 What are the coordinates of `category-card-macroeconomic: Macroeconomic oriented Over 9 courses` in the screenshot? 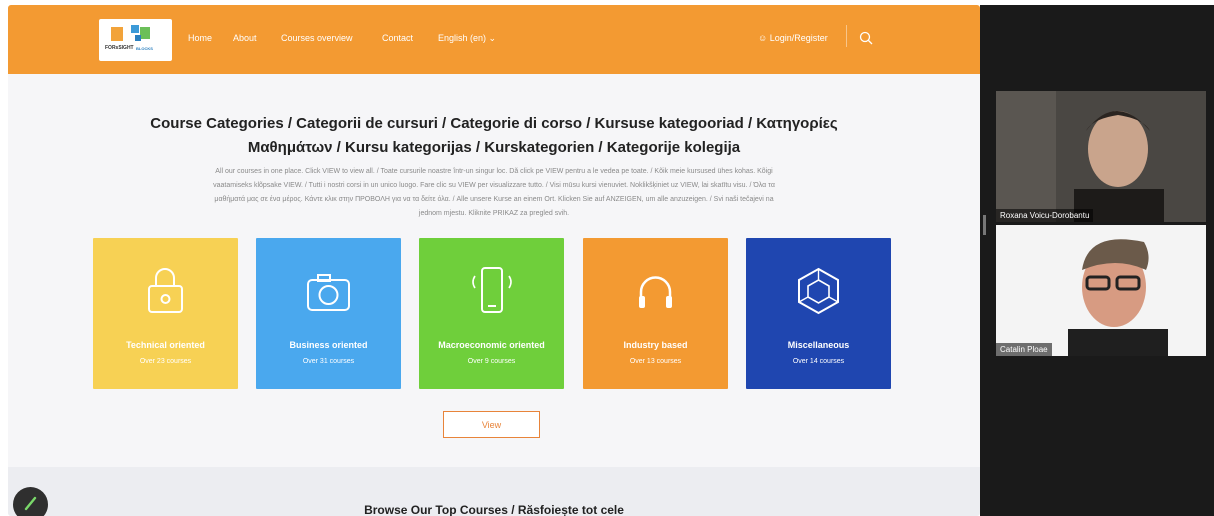 It's located at (491, 313).